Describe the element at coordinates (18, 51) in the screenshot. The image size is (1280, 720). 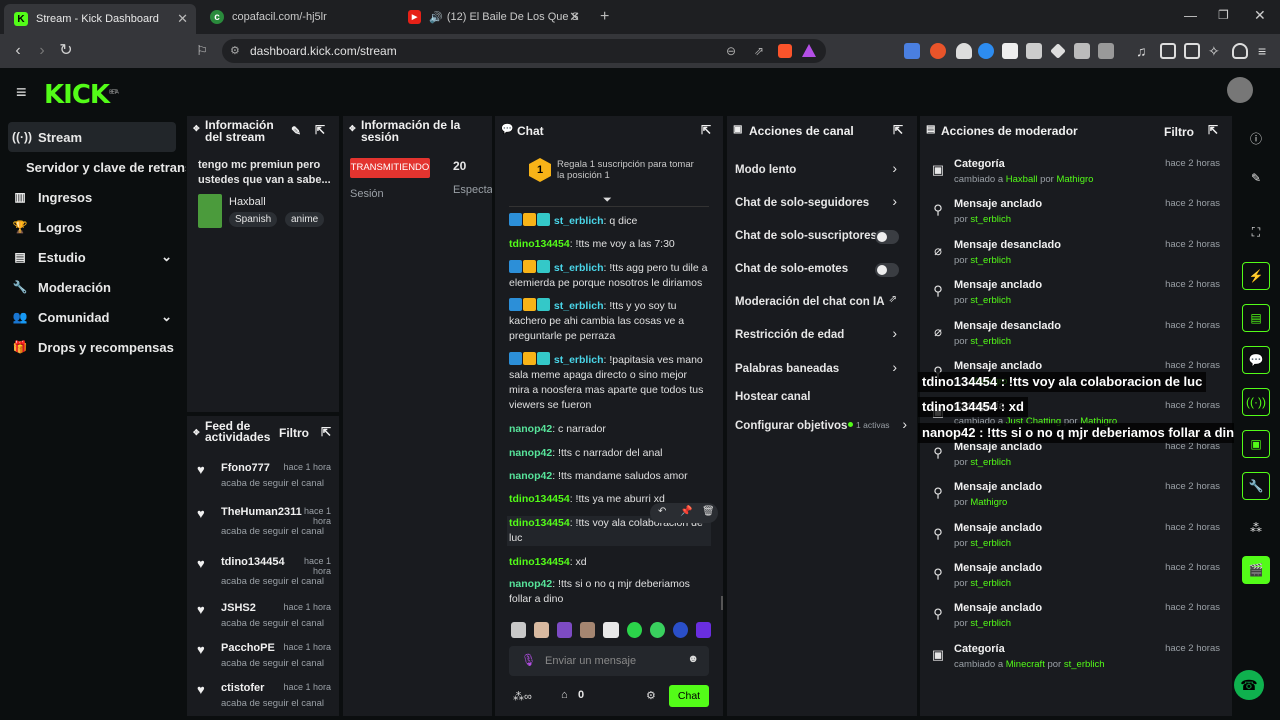
I see `back-icon: ‹` at that location.